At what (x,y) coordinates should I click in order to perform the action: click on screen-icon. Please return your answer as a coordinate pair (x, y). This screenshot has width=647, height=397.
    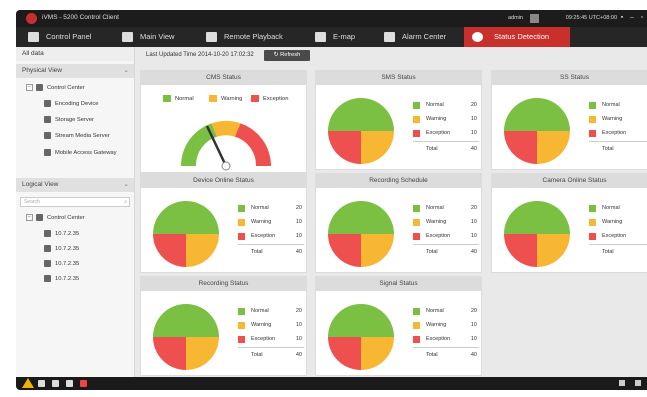
    Looking at the image, I should click on (69, 383).